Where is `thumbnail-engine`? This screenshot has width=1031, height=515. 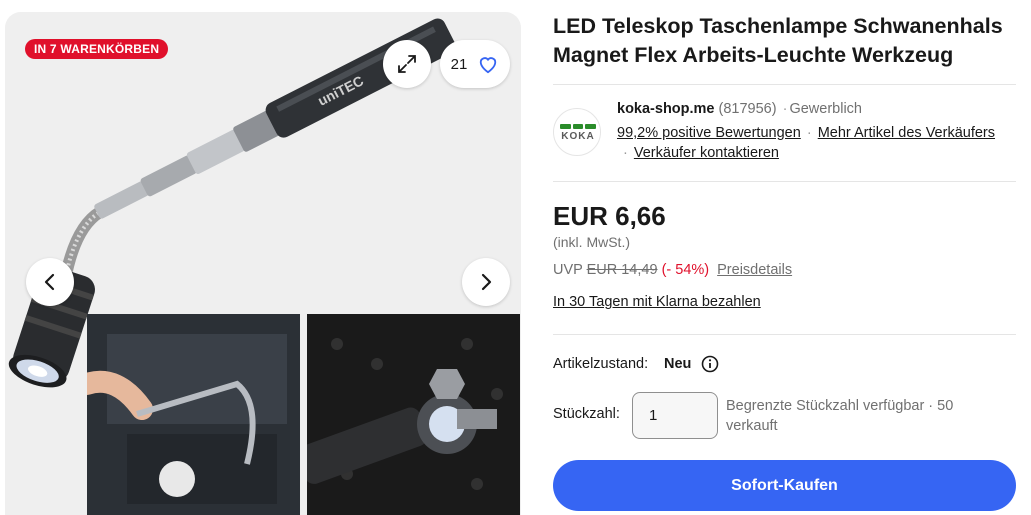
thumbnail-engine is located at coordinates (193, 414).